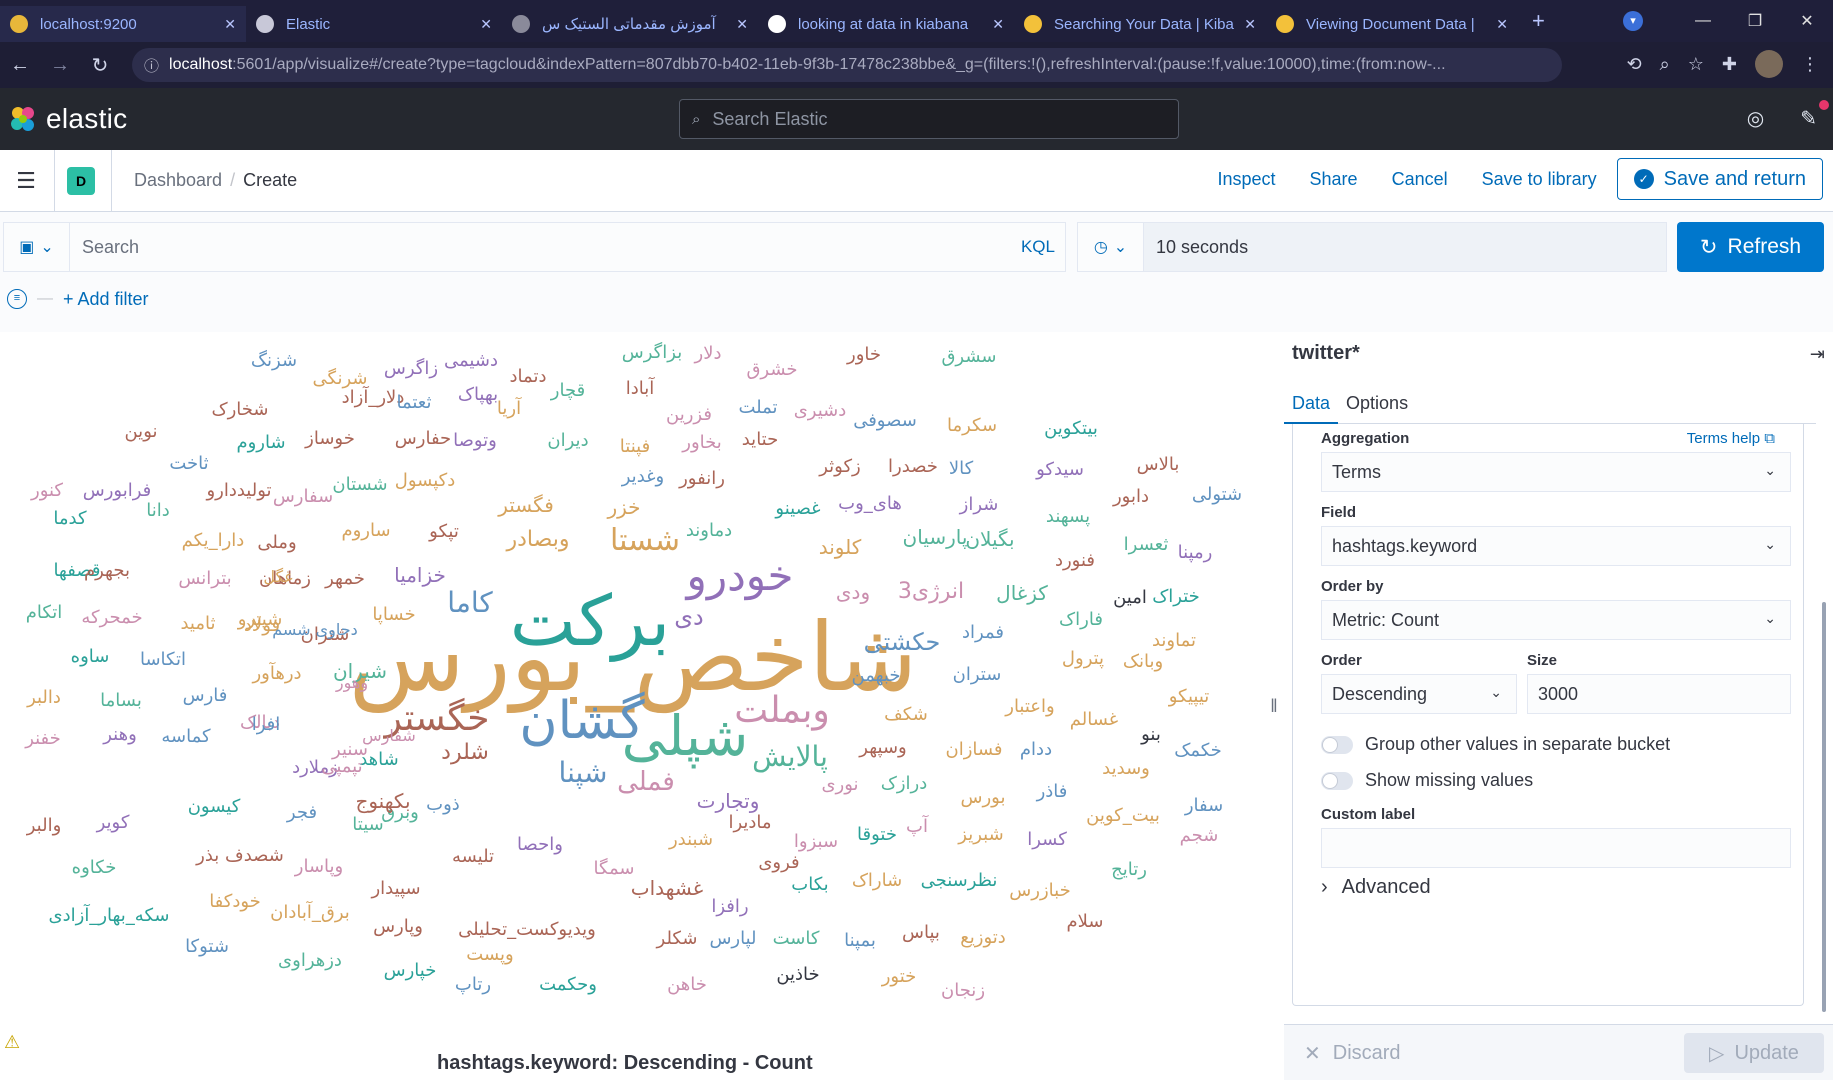 The image size is (1833, 1080). Describe the element at coordinates (238, 490) in the screenshot. I see `tag-cloud-word: تولیددارو` at that location.